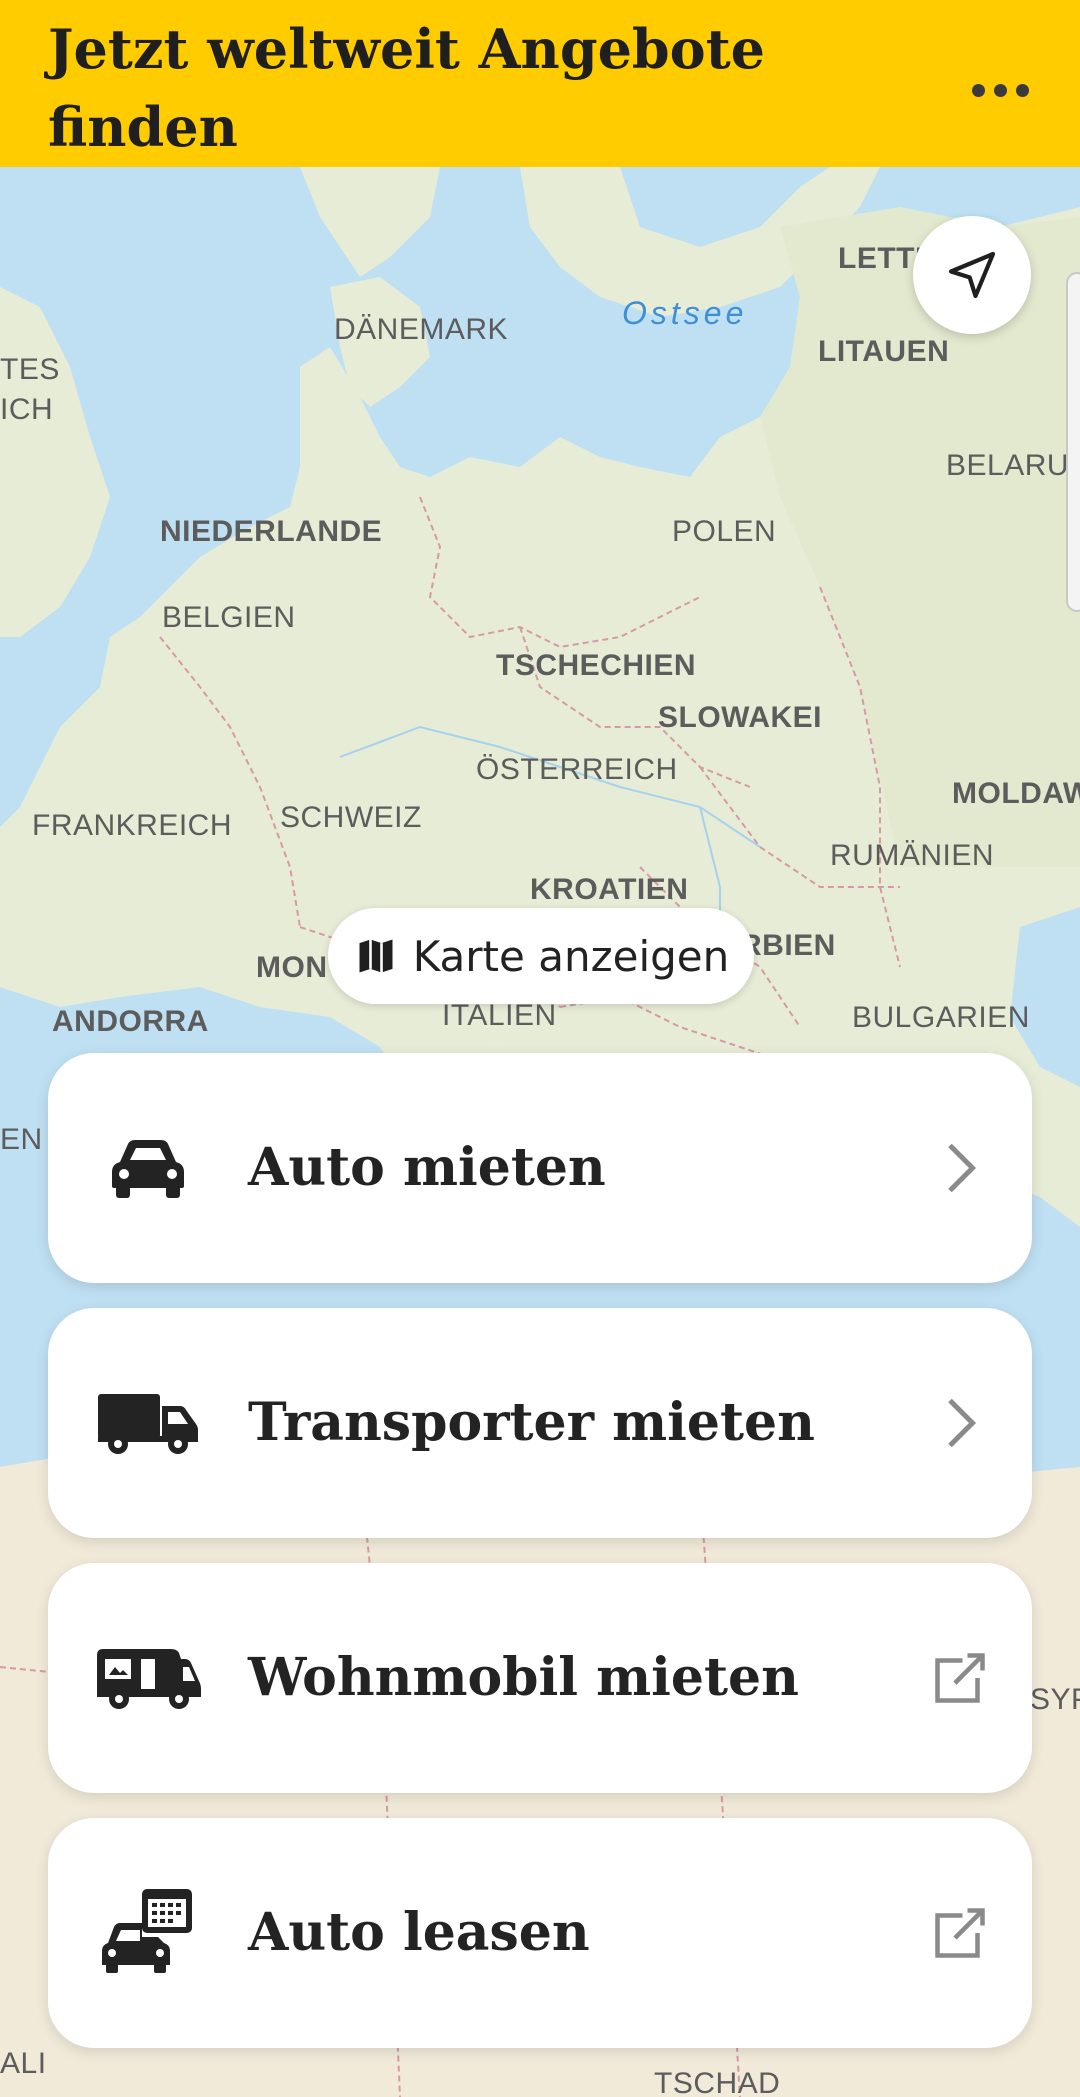  What do you see at coordinates (27, 409) in the screenshot?
I see `map-label-uk-2: ICH` at bounding box center [27, 409].